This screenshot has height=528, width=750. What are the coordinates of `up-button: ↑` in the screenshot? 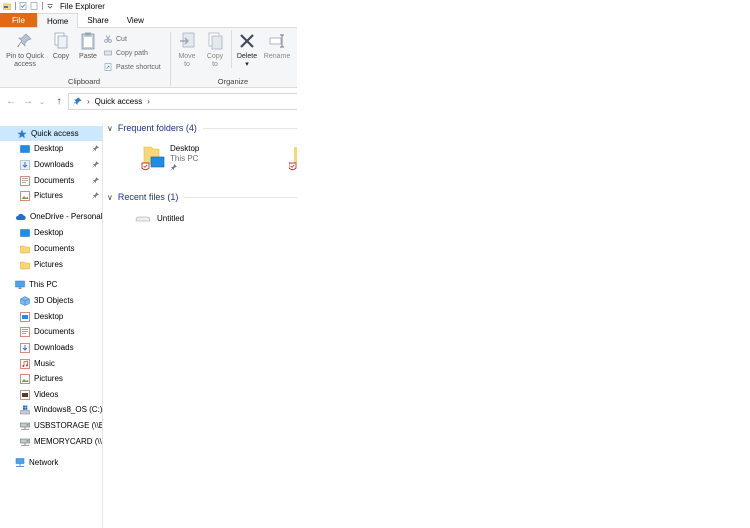 It's located at (59, 102).